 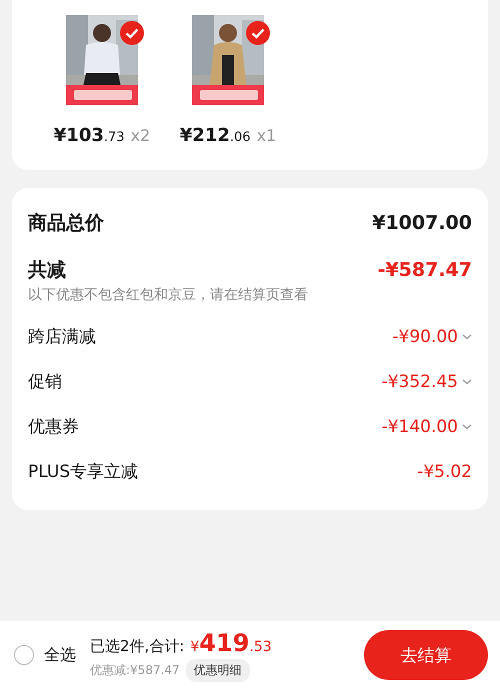 What do you see at coordinates (420, 426) in the screenshot?
I see `discount-item-value: -¥140.00` at bounding box center [420, 426].